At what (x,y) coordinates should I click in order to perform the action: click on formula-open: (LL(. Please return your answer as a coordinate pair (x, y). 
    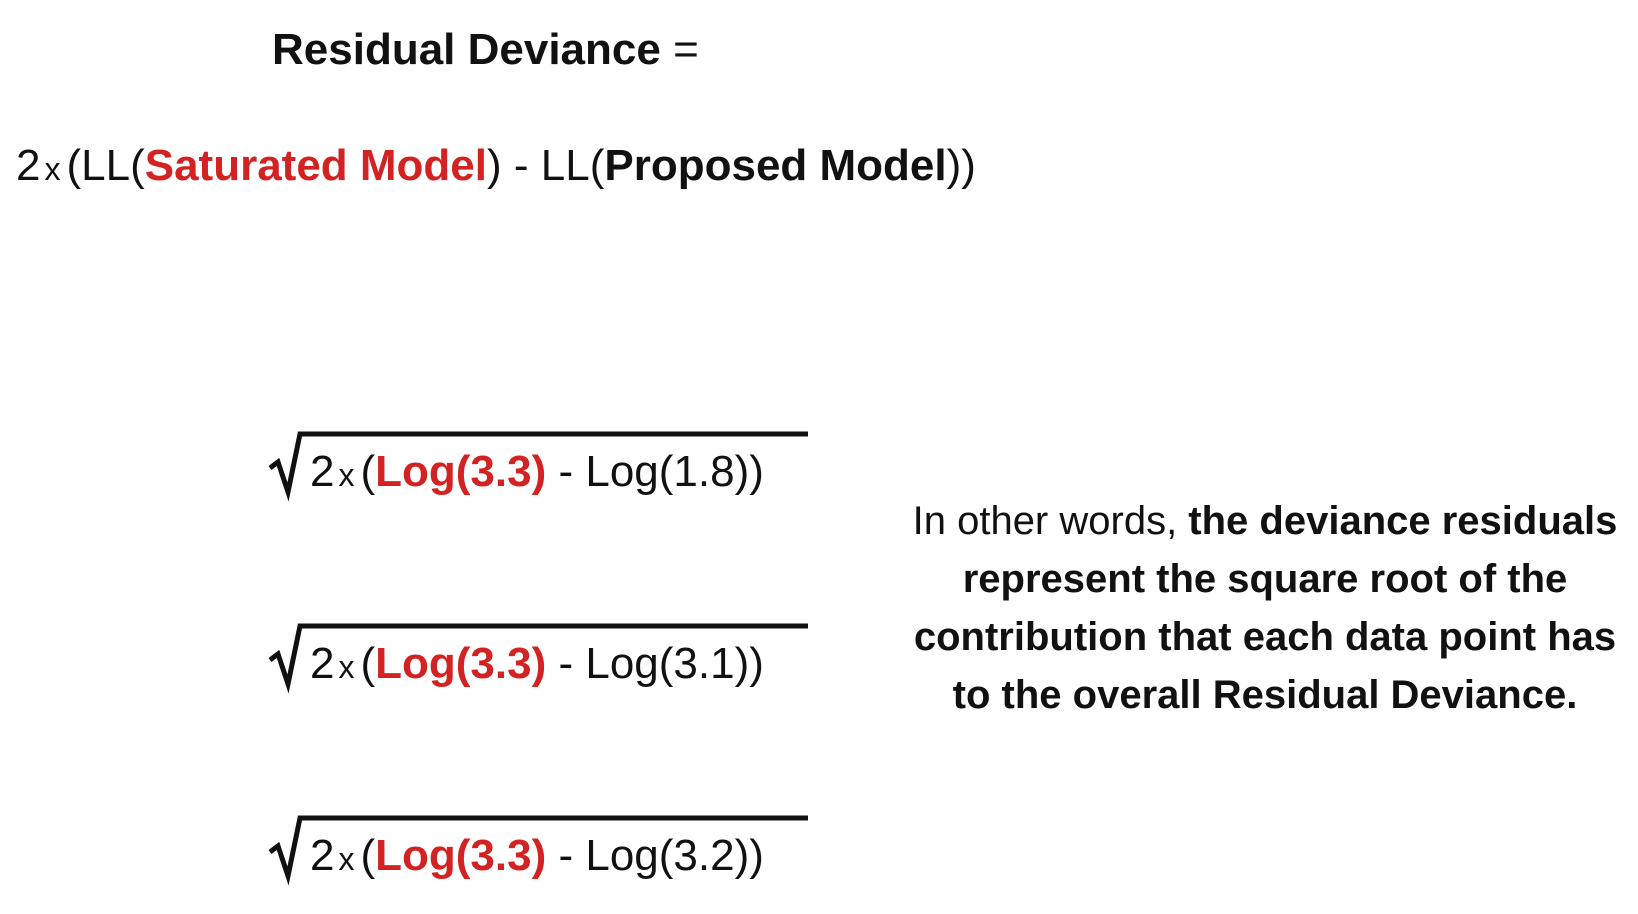
    Looking at the image, I should click on (105, 165).